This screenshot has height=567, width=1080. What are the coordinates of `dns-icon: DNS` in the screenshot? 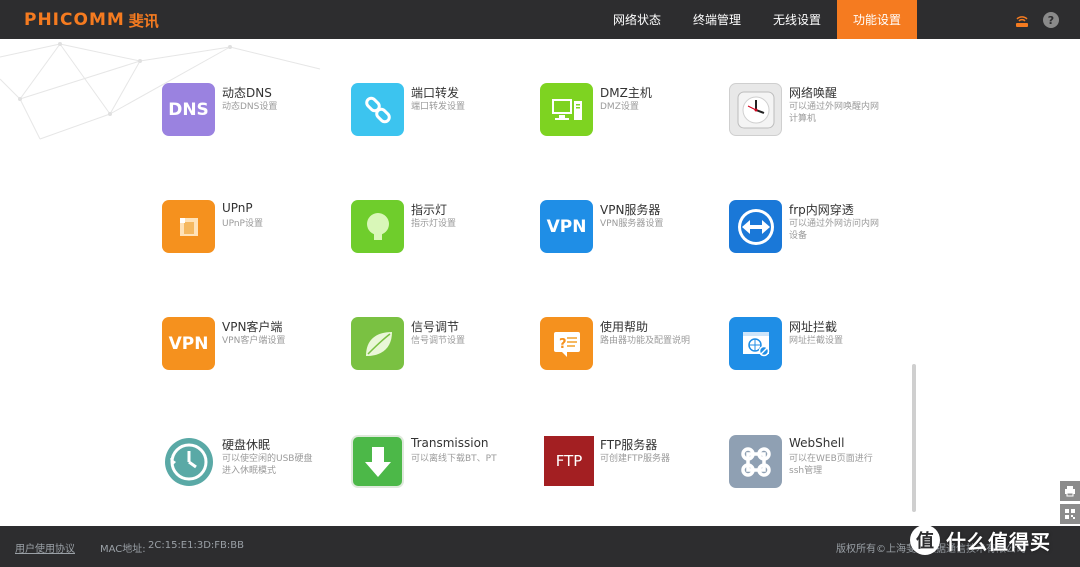 It's located at (188, 109).